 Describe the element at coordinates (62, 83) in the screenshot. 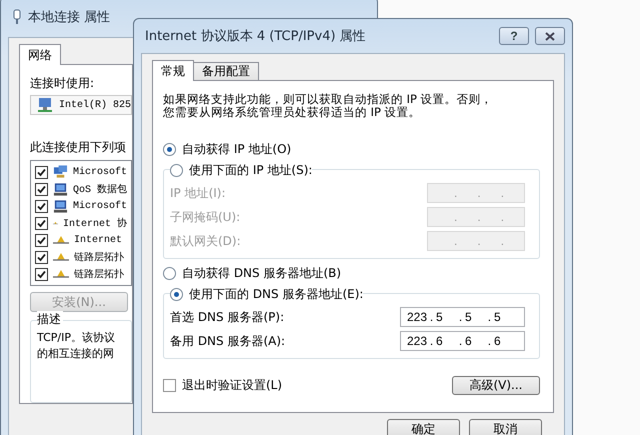

I see `section-label: 连接时使用:` at that location.